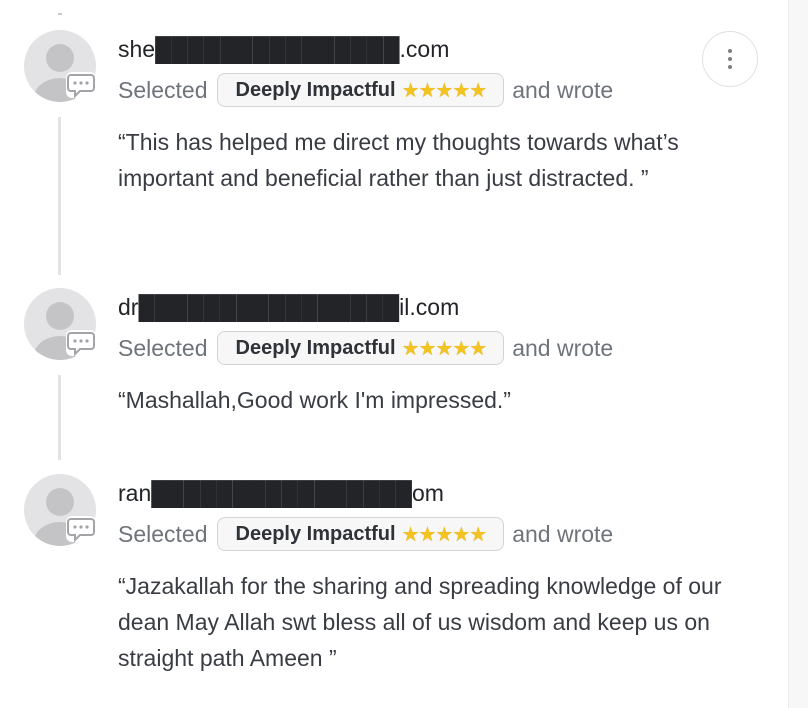 The height and width of the screenshot is (708, 808). Describe the element at coordinates (315, 533) in the screenshot. I see `reaction-label: Deeply Impactful` at that location.